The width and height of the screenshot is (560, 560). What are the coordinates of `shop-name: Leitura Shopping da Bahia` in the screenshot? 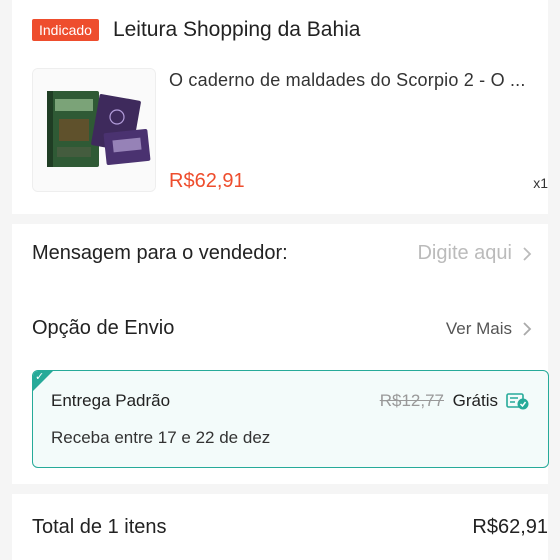 It's located at (237, 30).